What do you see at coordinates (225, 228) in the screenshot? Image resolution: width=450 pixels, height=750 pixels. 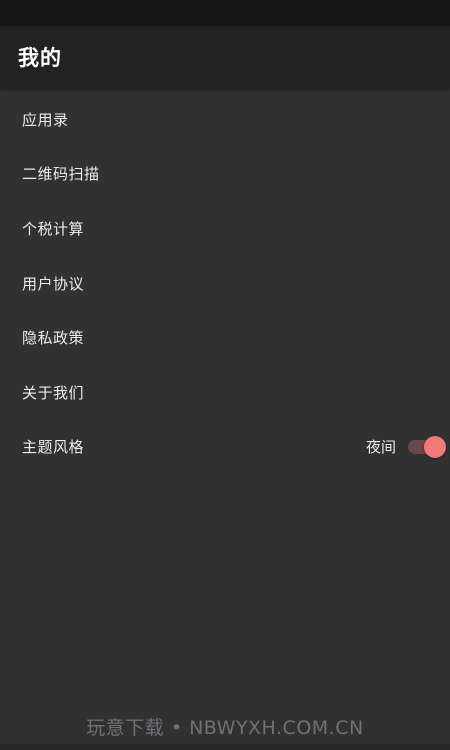 I see `menu-item-tax-calculator: 个税计算` at bounding box center [225, 228].